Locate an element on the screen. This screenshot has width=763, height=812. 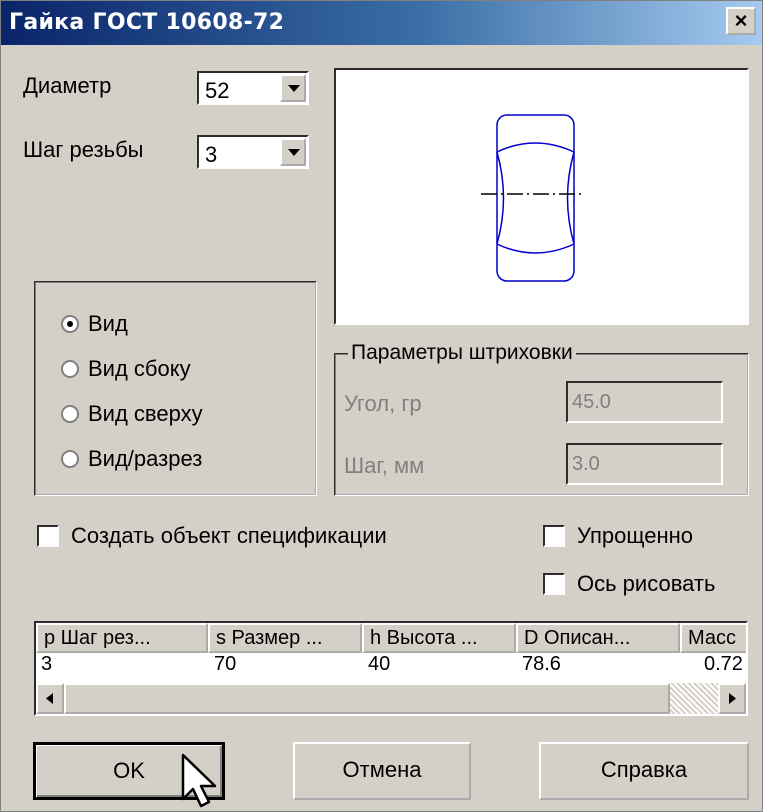
hatch-step-value: 3.0 is located at coordinates (586, 464).